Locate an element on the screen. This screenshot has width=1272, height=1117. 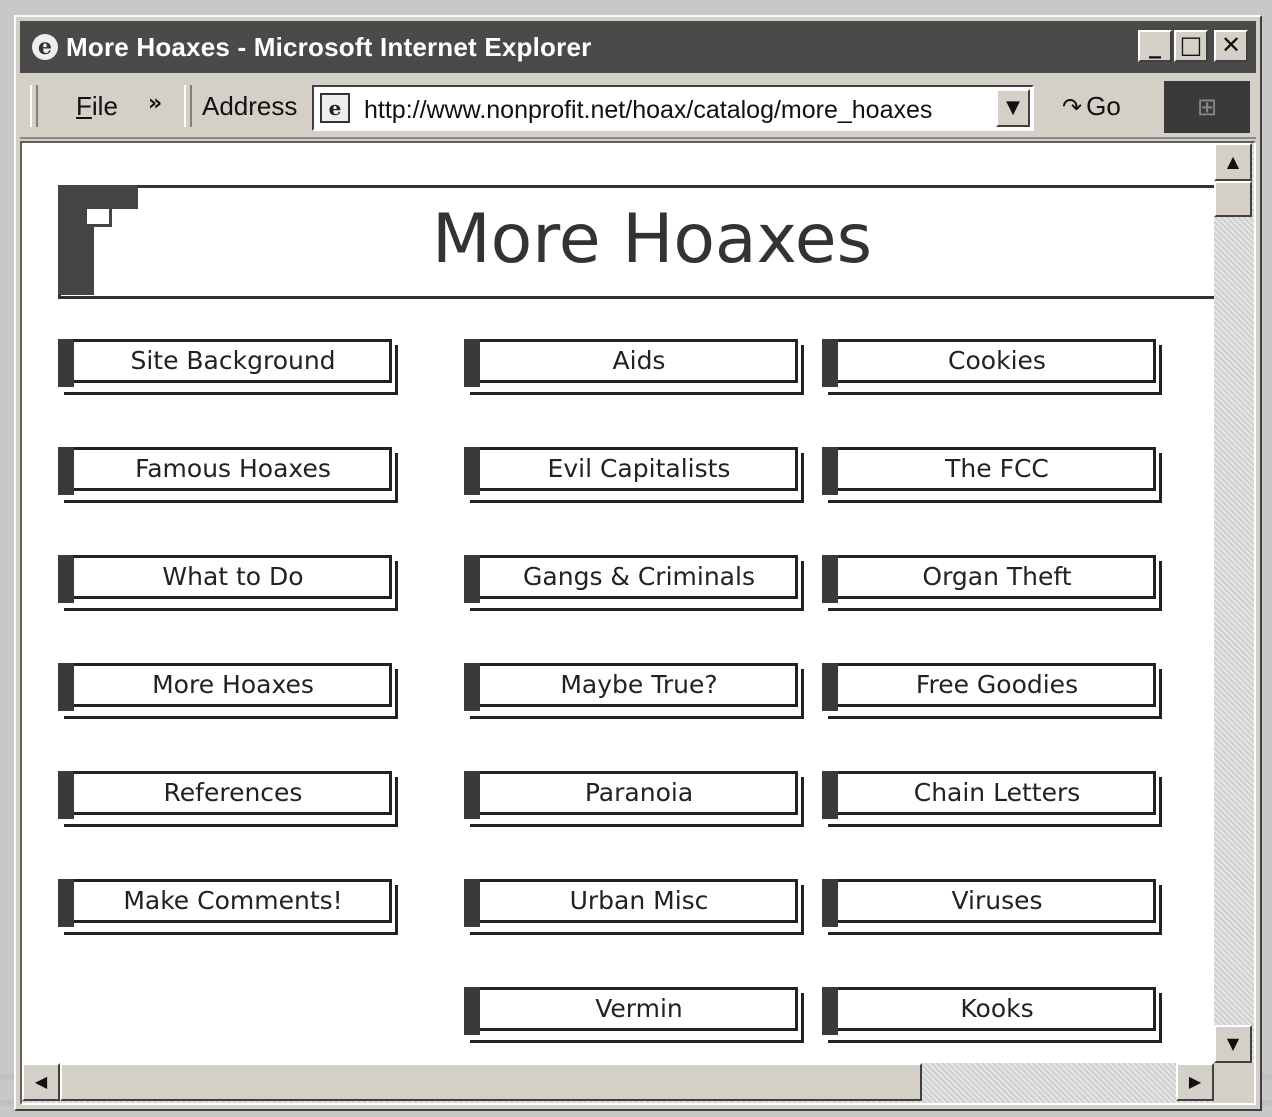
nav-button-label: Maybe True? is located at coordinates (639, 684).